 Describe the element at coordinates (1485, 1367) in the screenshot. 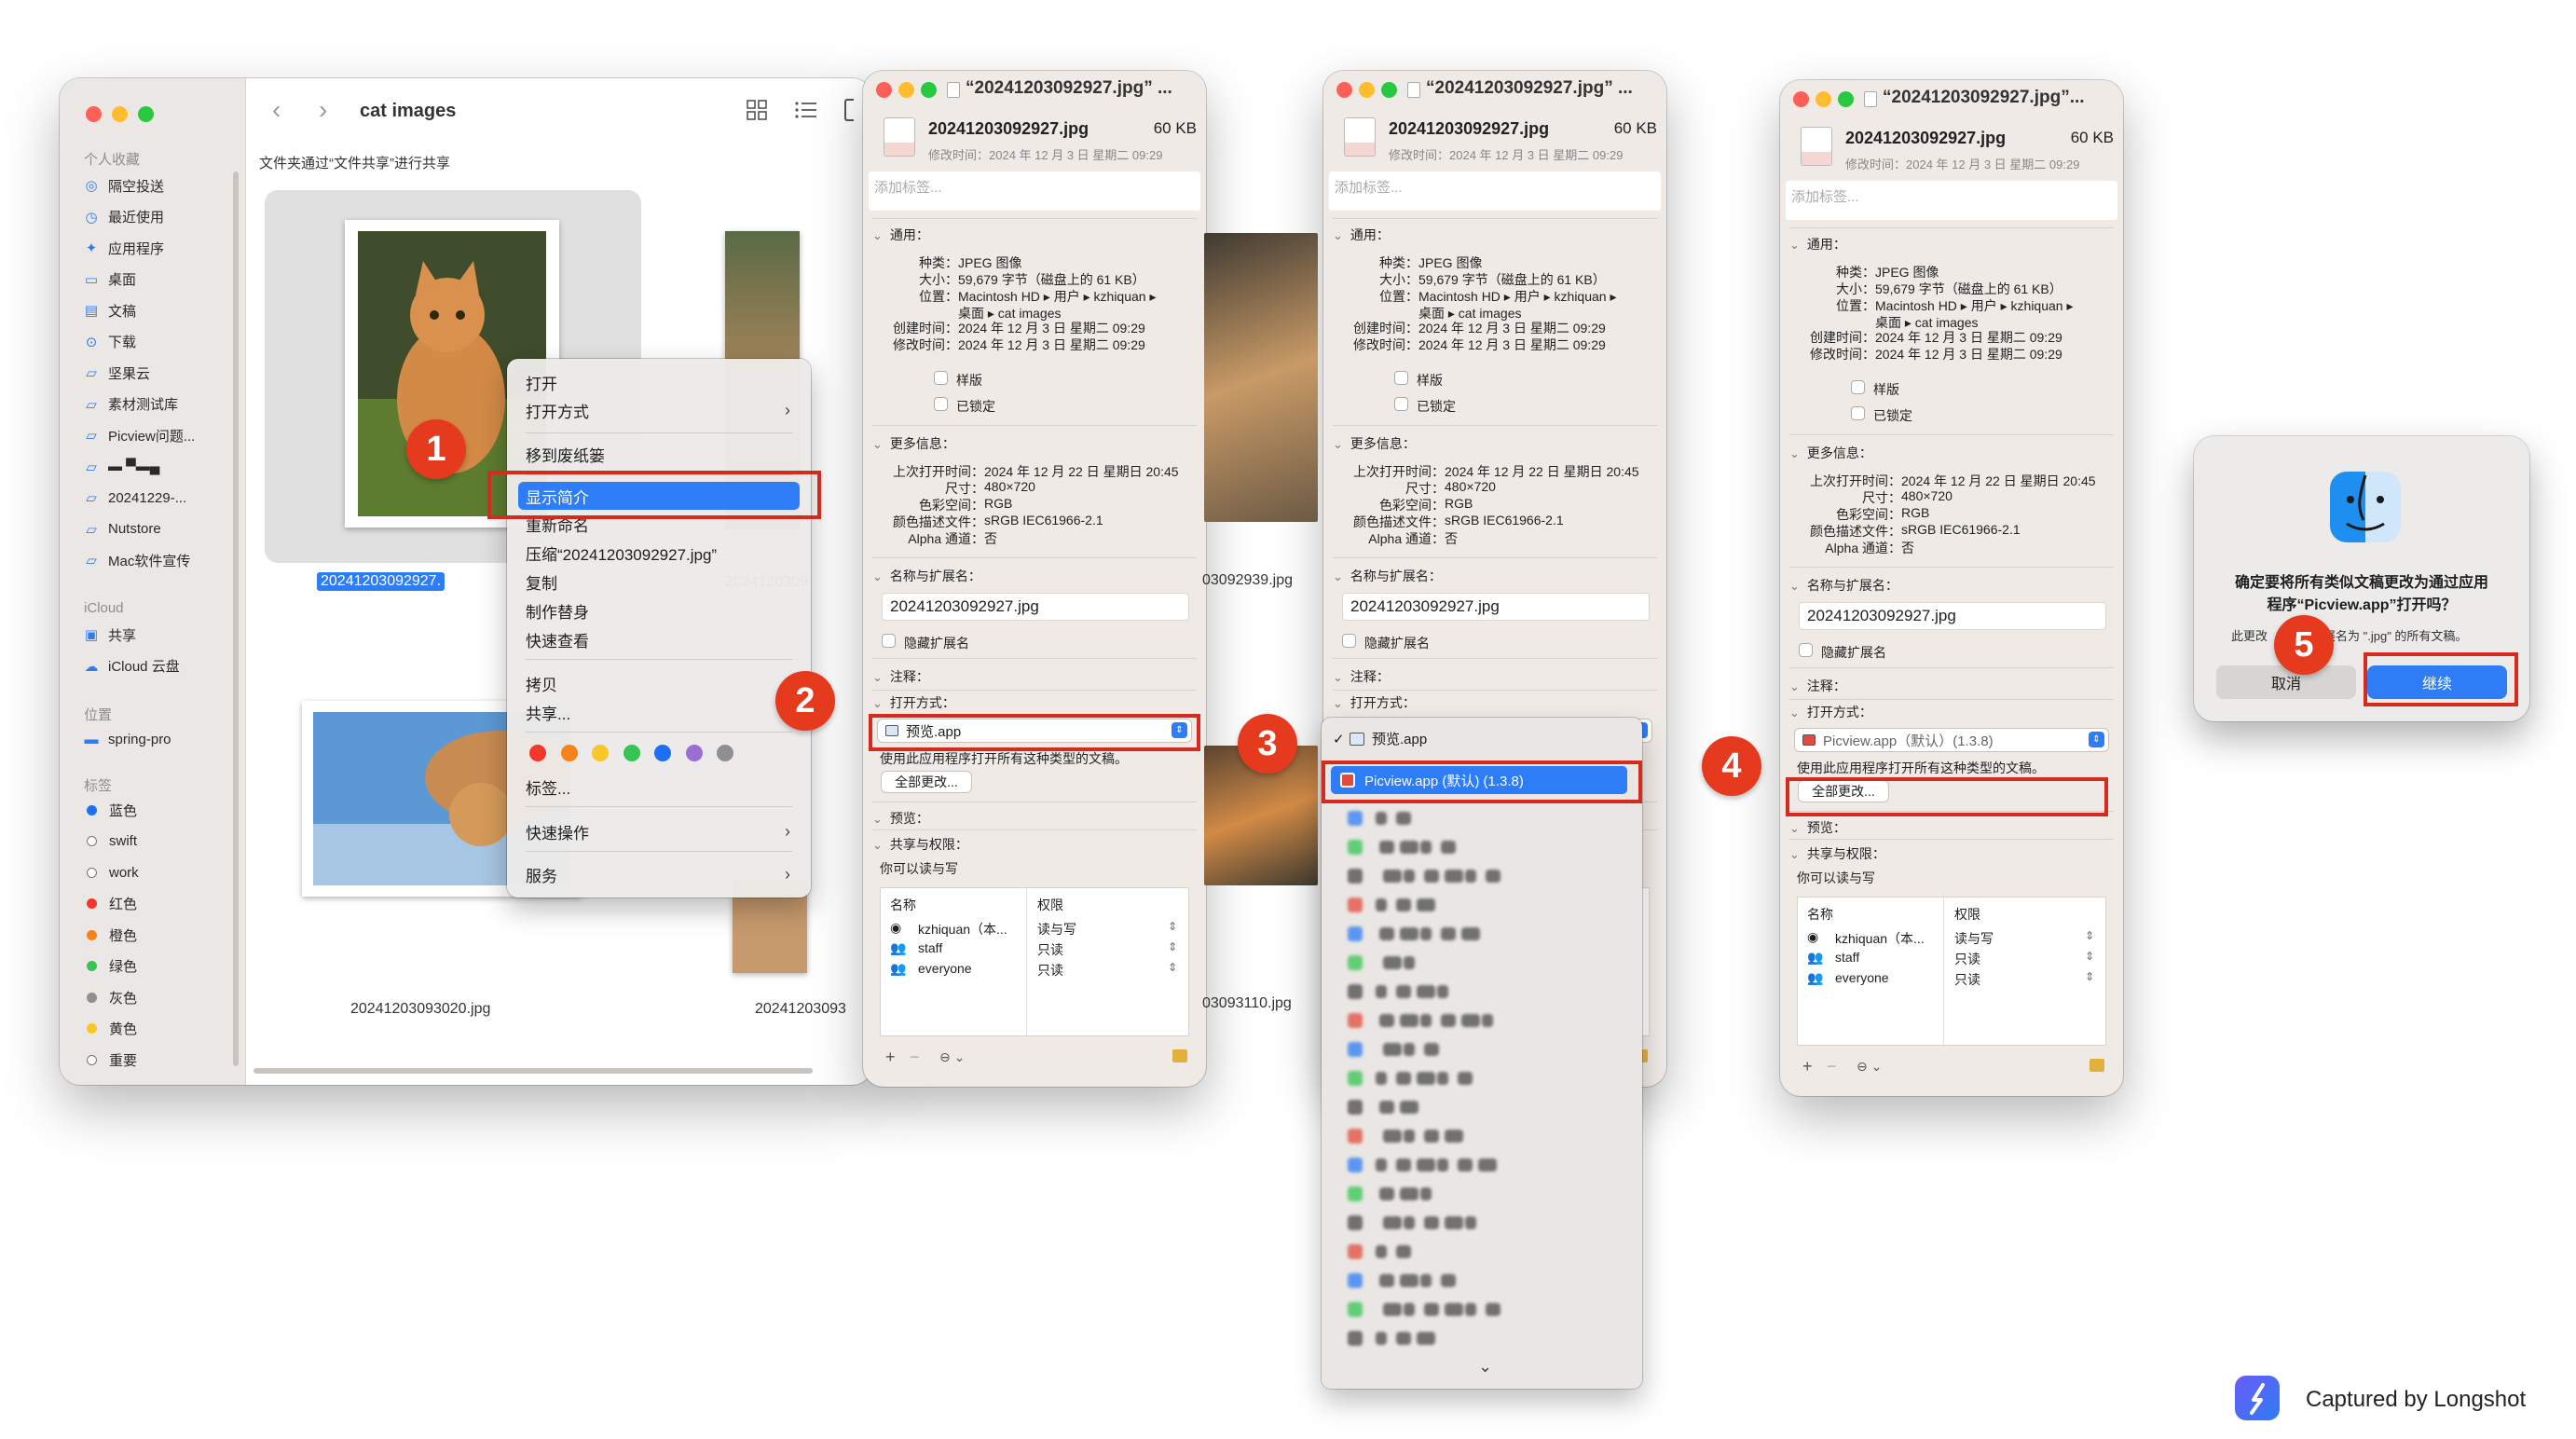

I see `chevron-down-icon: ⌄` at that location.